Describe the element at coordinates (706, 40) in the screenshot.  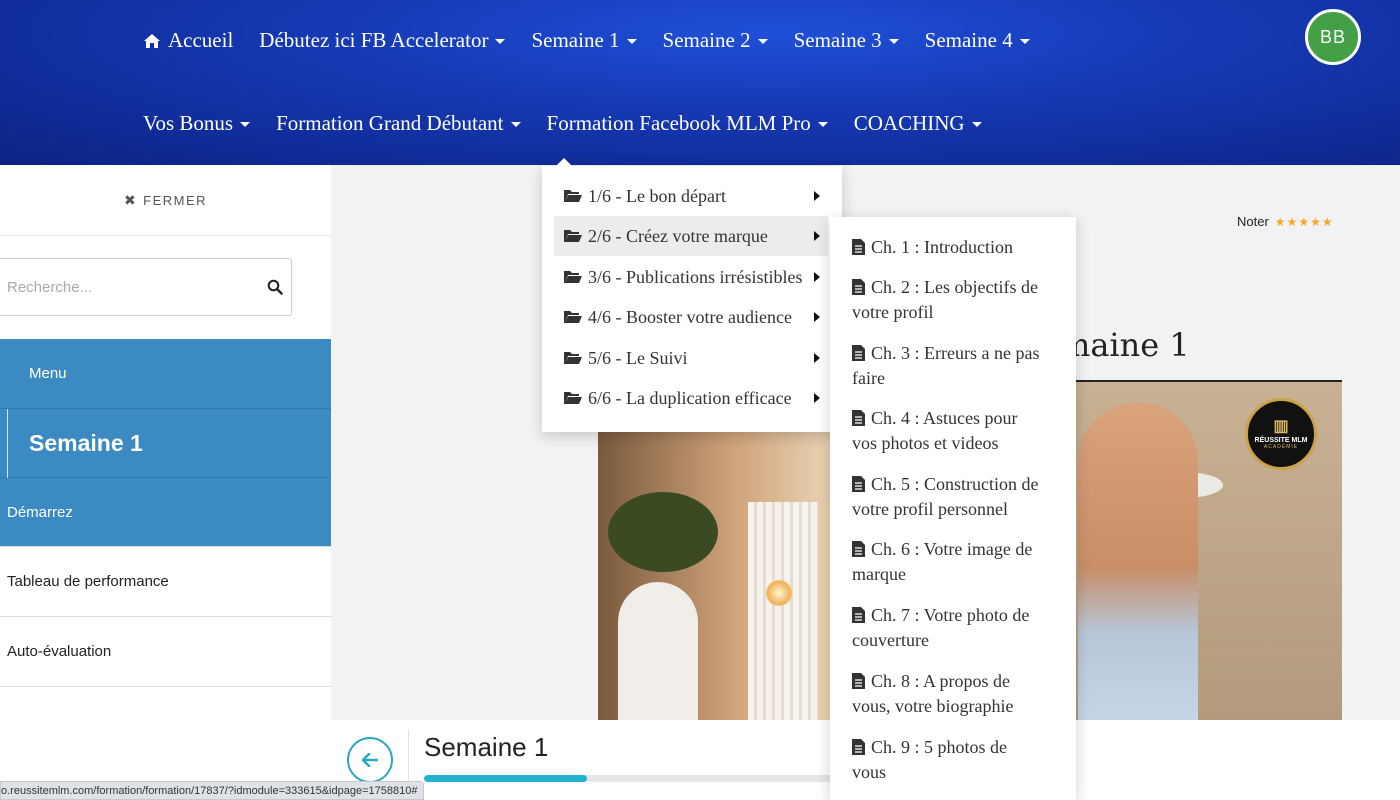
I see `nav-item-label: Semaine 2` at that location.